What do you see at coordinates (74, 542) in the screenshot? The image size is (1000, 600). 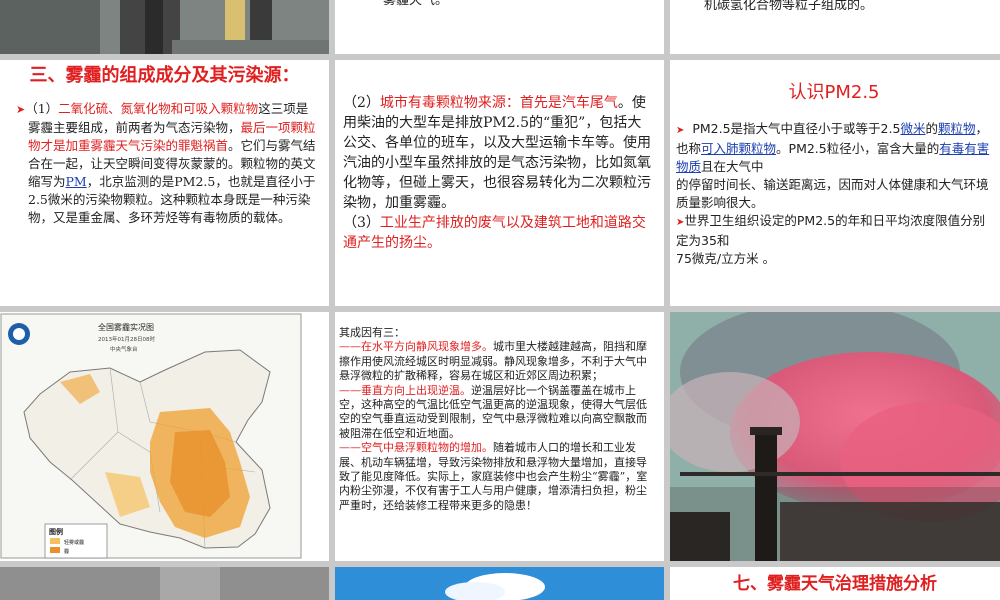 I see `legend-item-1: 轻雾或霾` at bounding box center [74, 542].